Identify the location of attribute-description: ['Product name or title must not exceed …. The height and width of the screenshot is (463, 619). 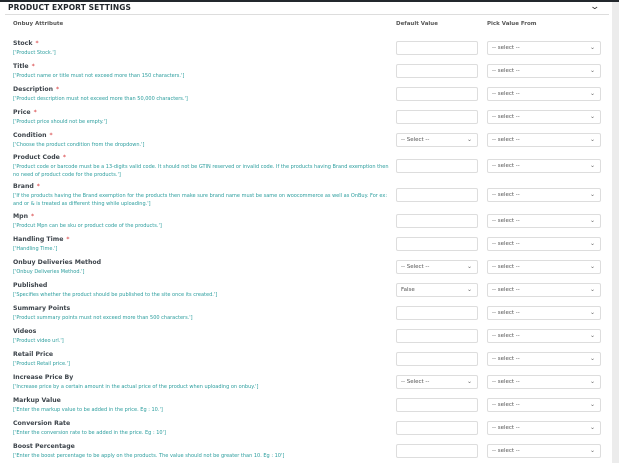
(99, 76).